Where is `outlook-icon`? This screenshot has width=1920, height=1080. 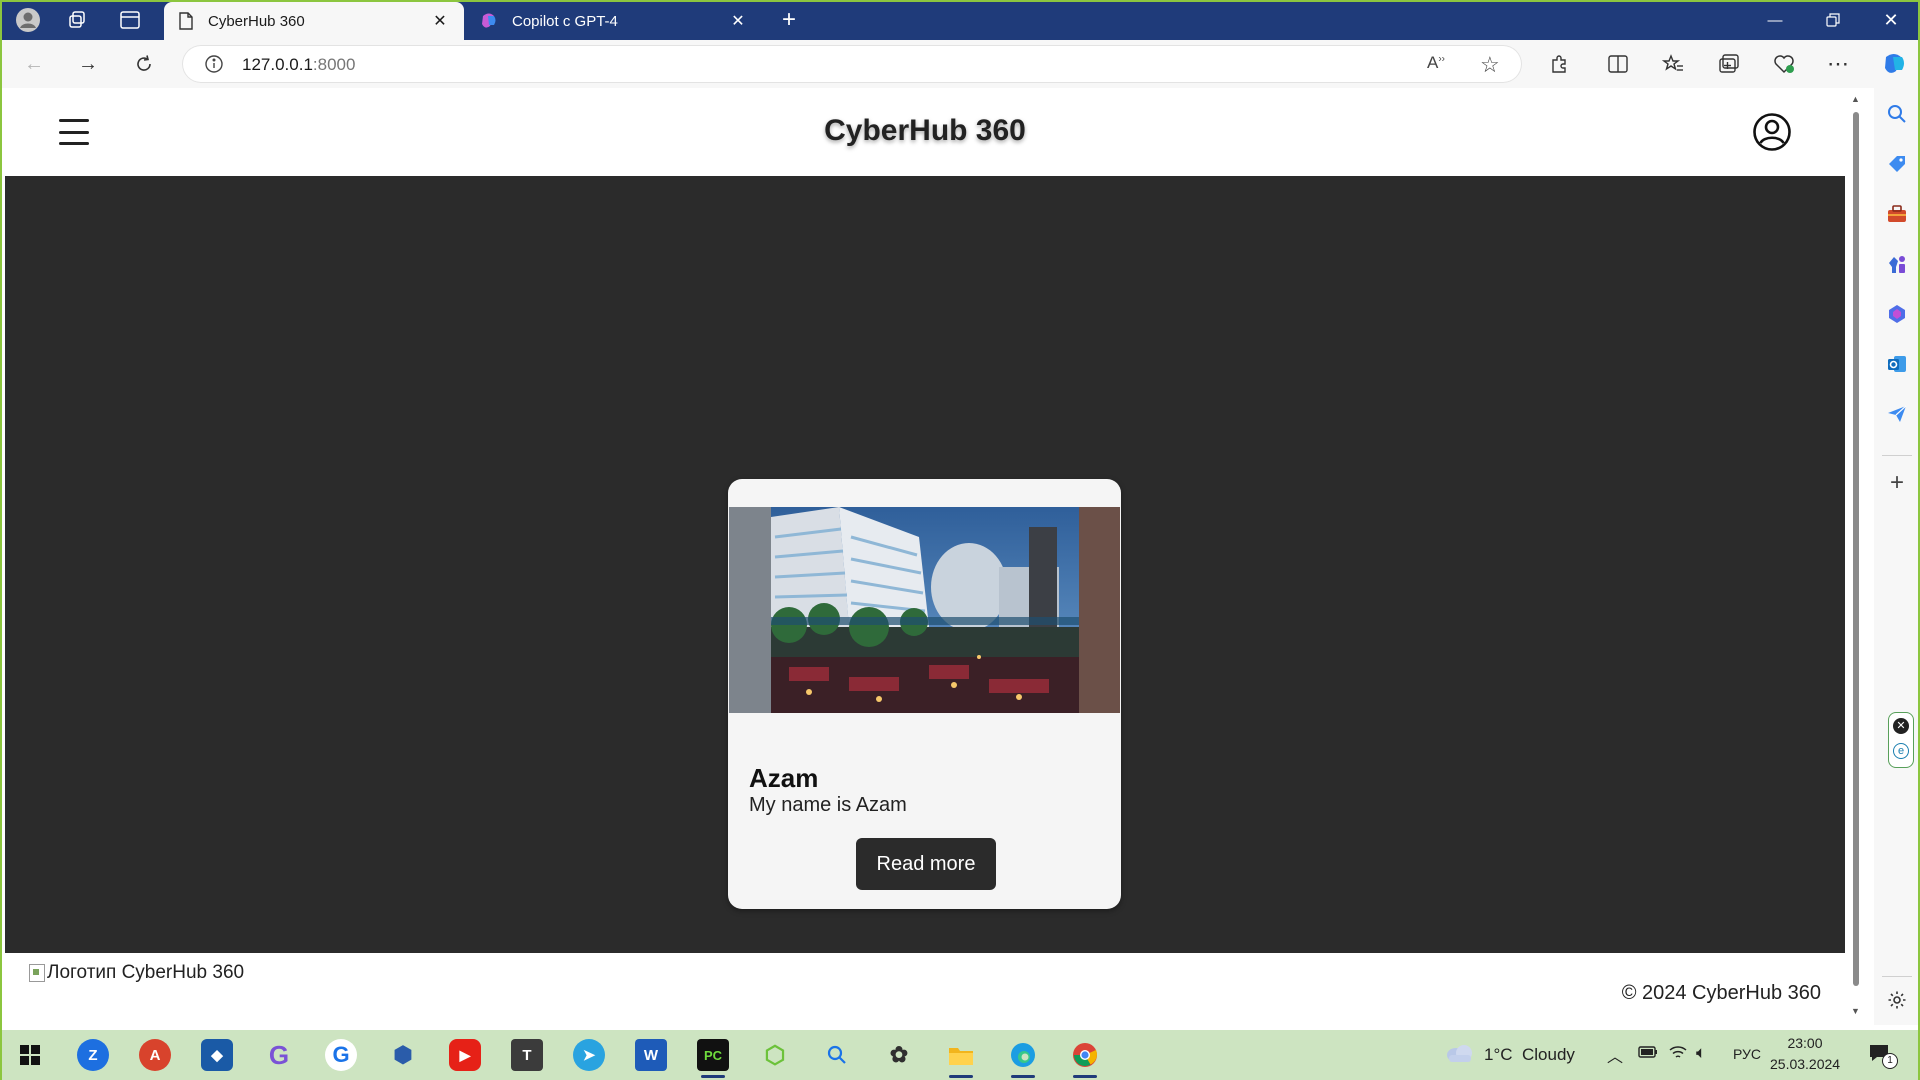 outlook-icon is located at coordinates (1897, 364).